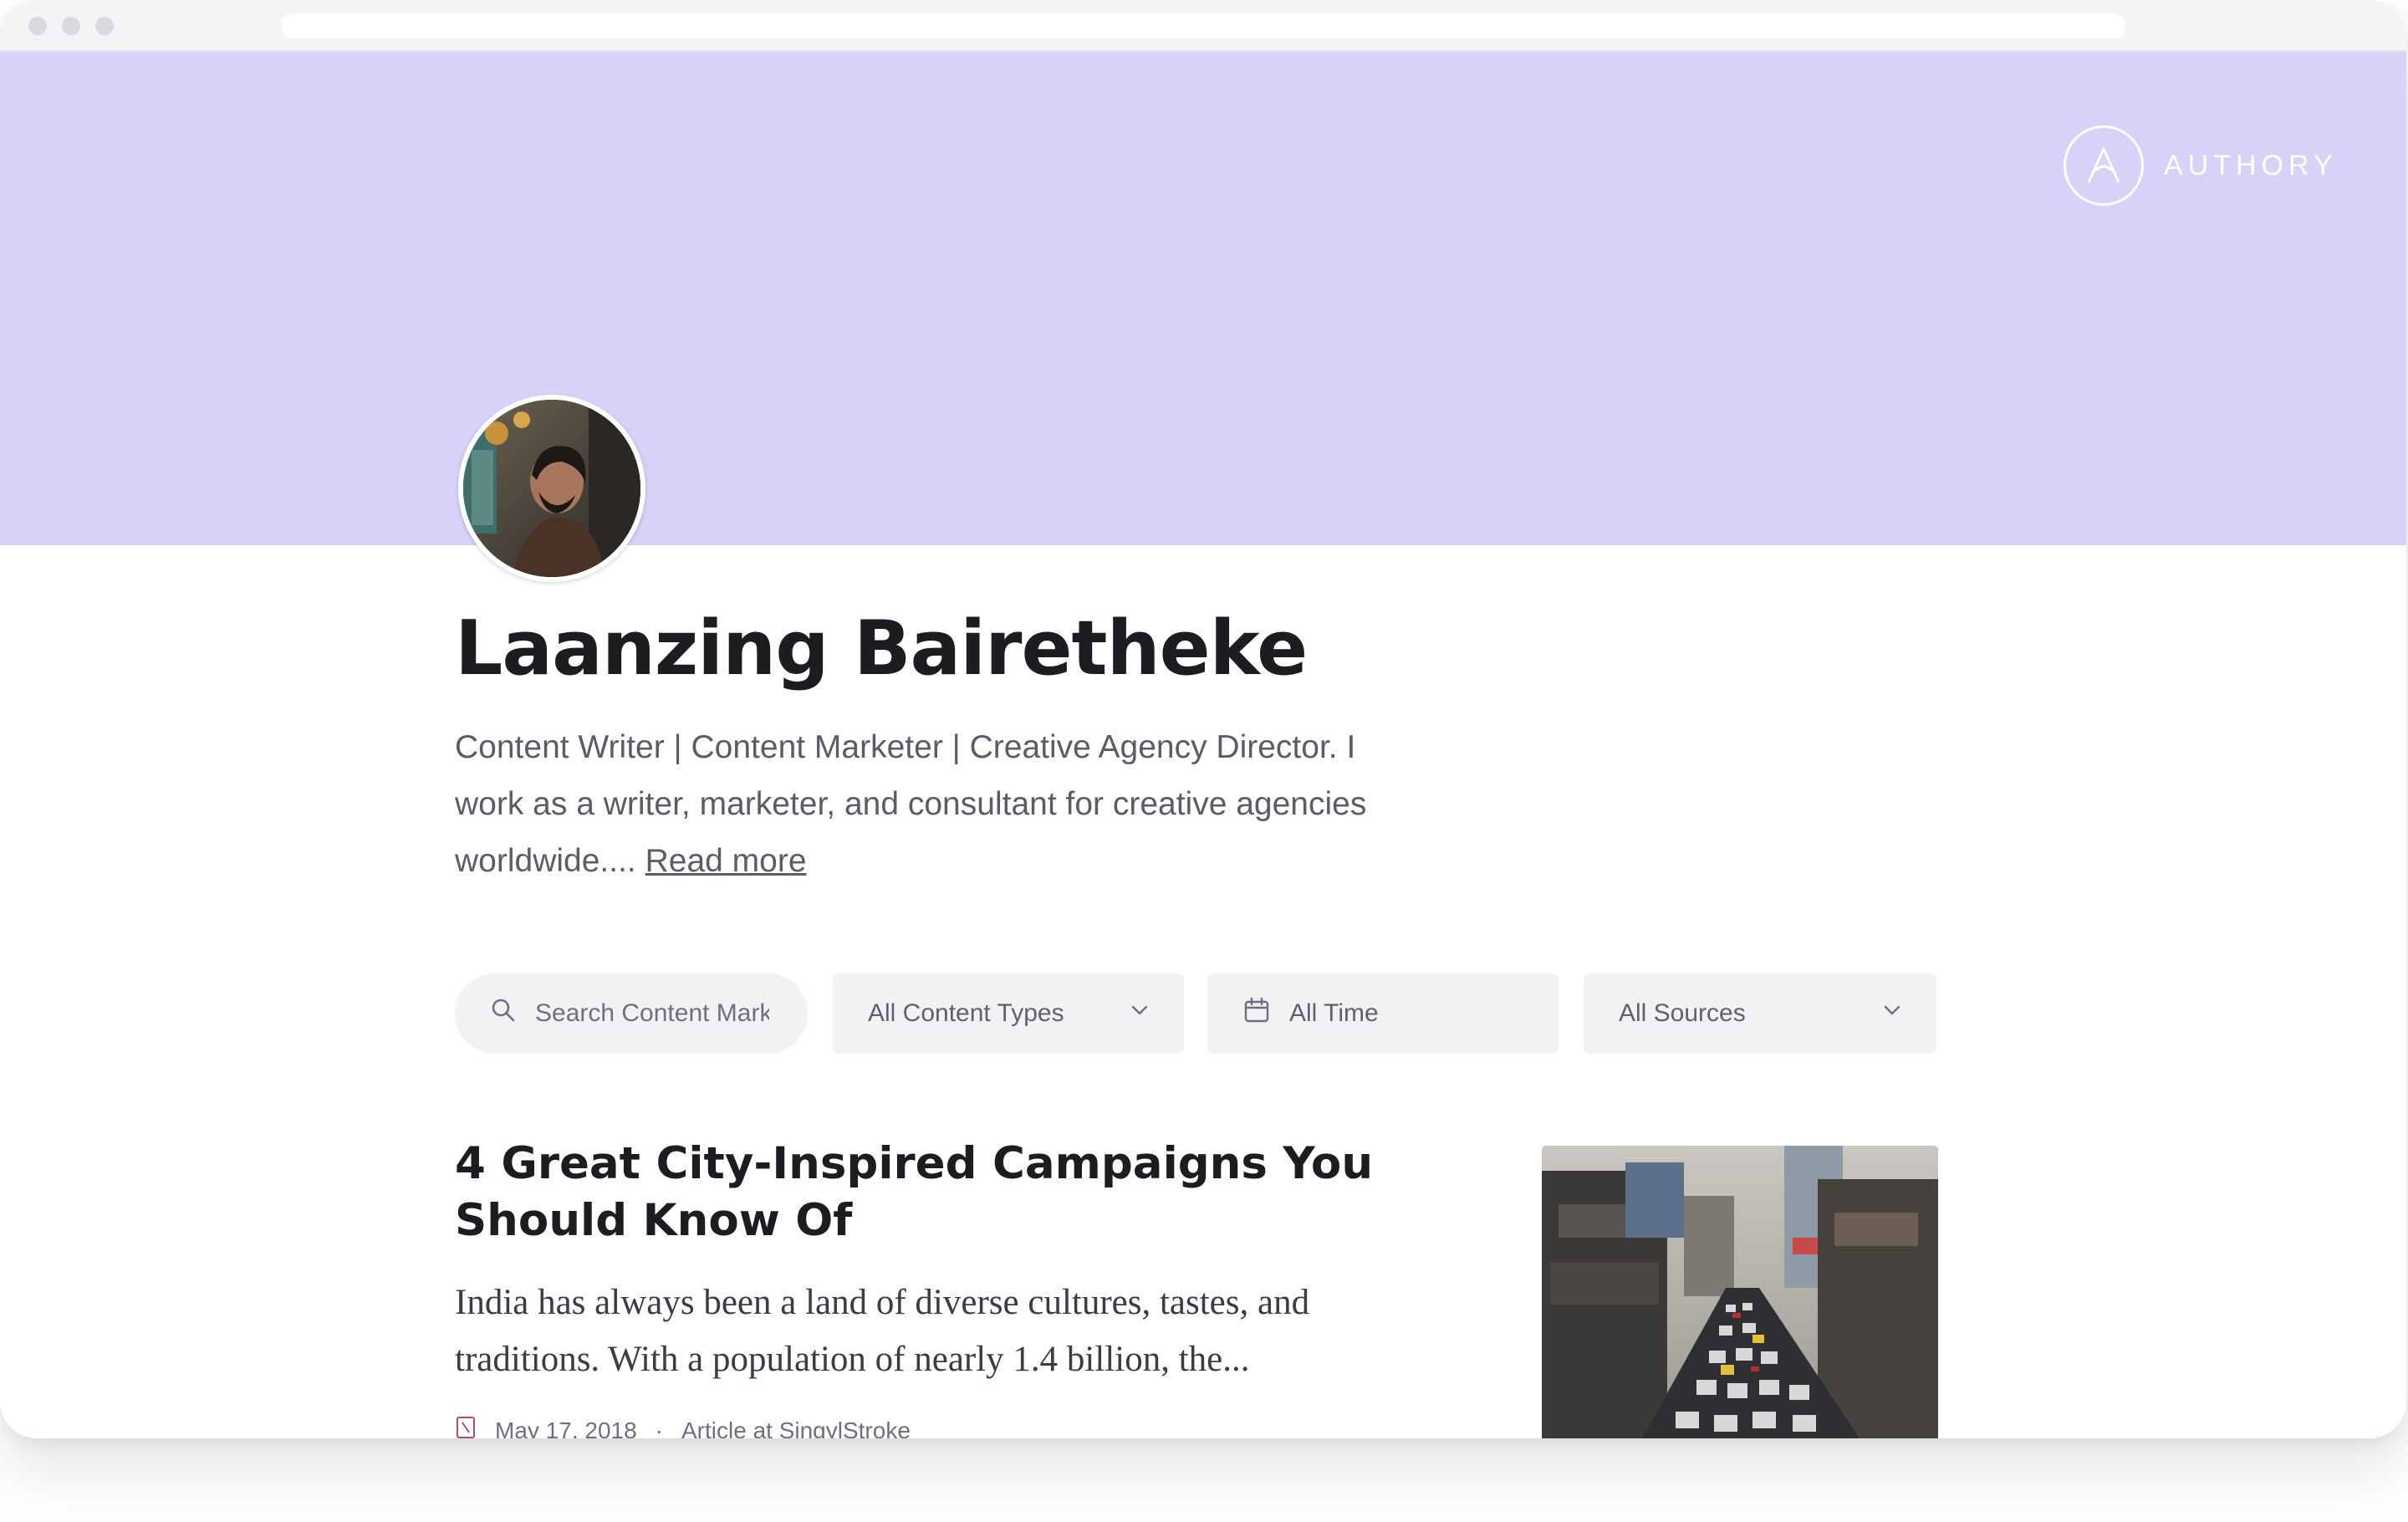 The image size is (2408, 1522). What do you see at coordinates (1334, 1013) in the screenshot?
I see `time-range-value: All Time` at bounding box center [1334, 1013].